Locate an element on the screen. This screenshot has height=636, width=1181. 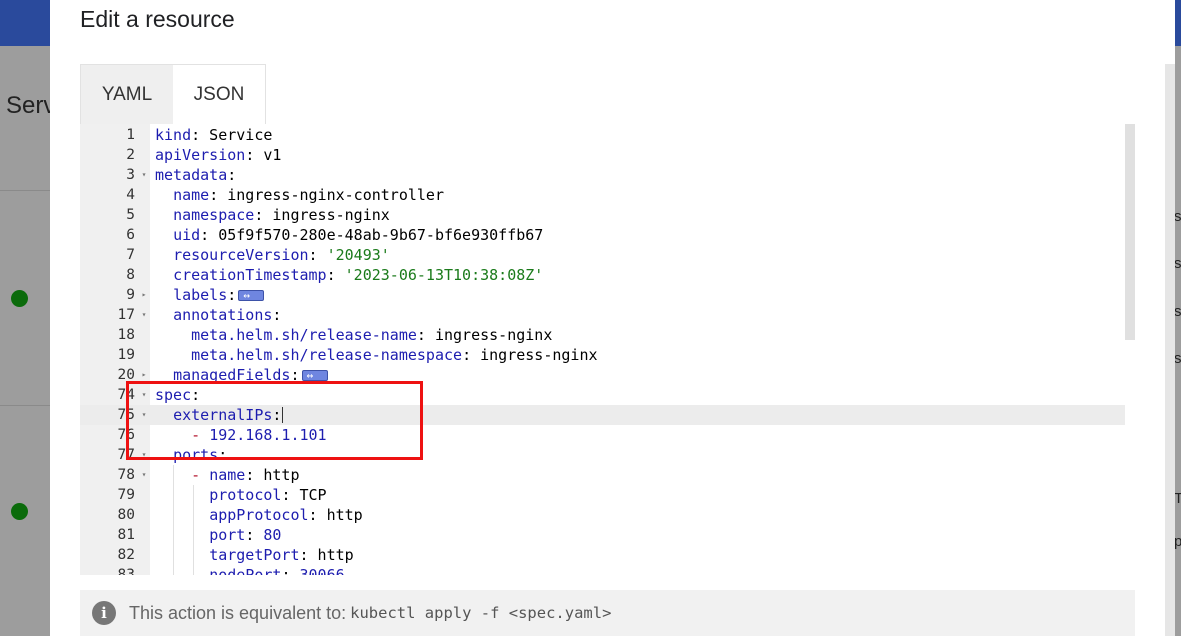
code-token: kind is located at coordinates (173, 135).